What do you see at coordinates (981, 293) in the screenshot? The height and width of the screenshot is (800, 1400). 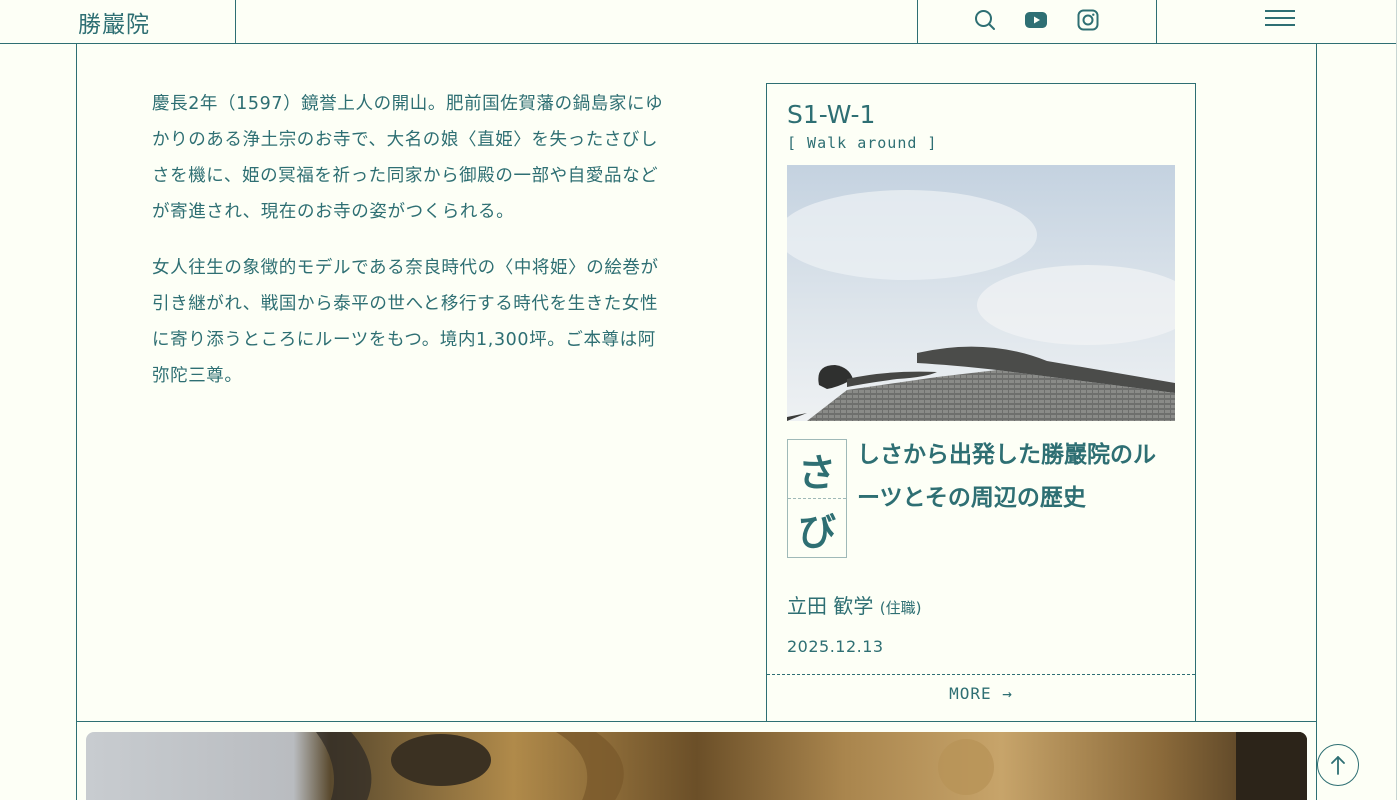 I see `card-photo` at bounding box center [981, 293].